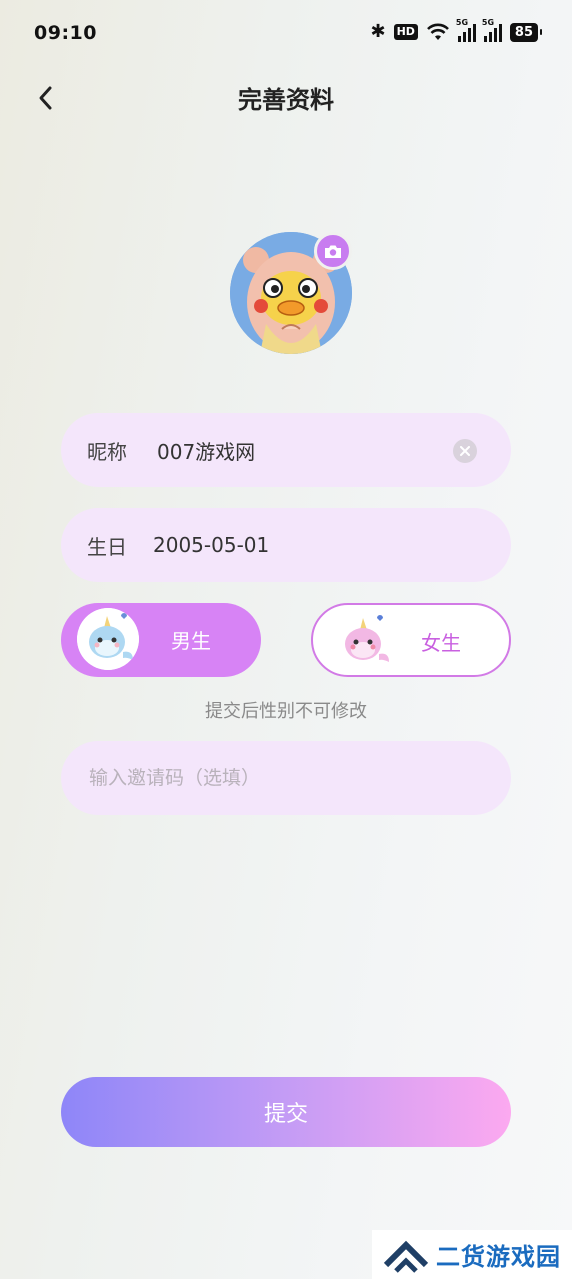 The height and width of the screenshot is (1279, 572). Describe the element at coordinates (211, 545) in the screenshot. I see `birthday-value: 2005-05-01` at that location.